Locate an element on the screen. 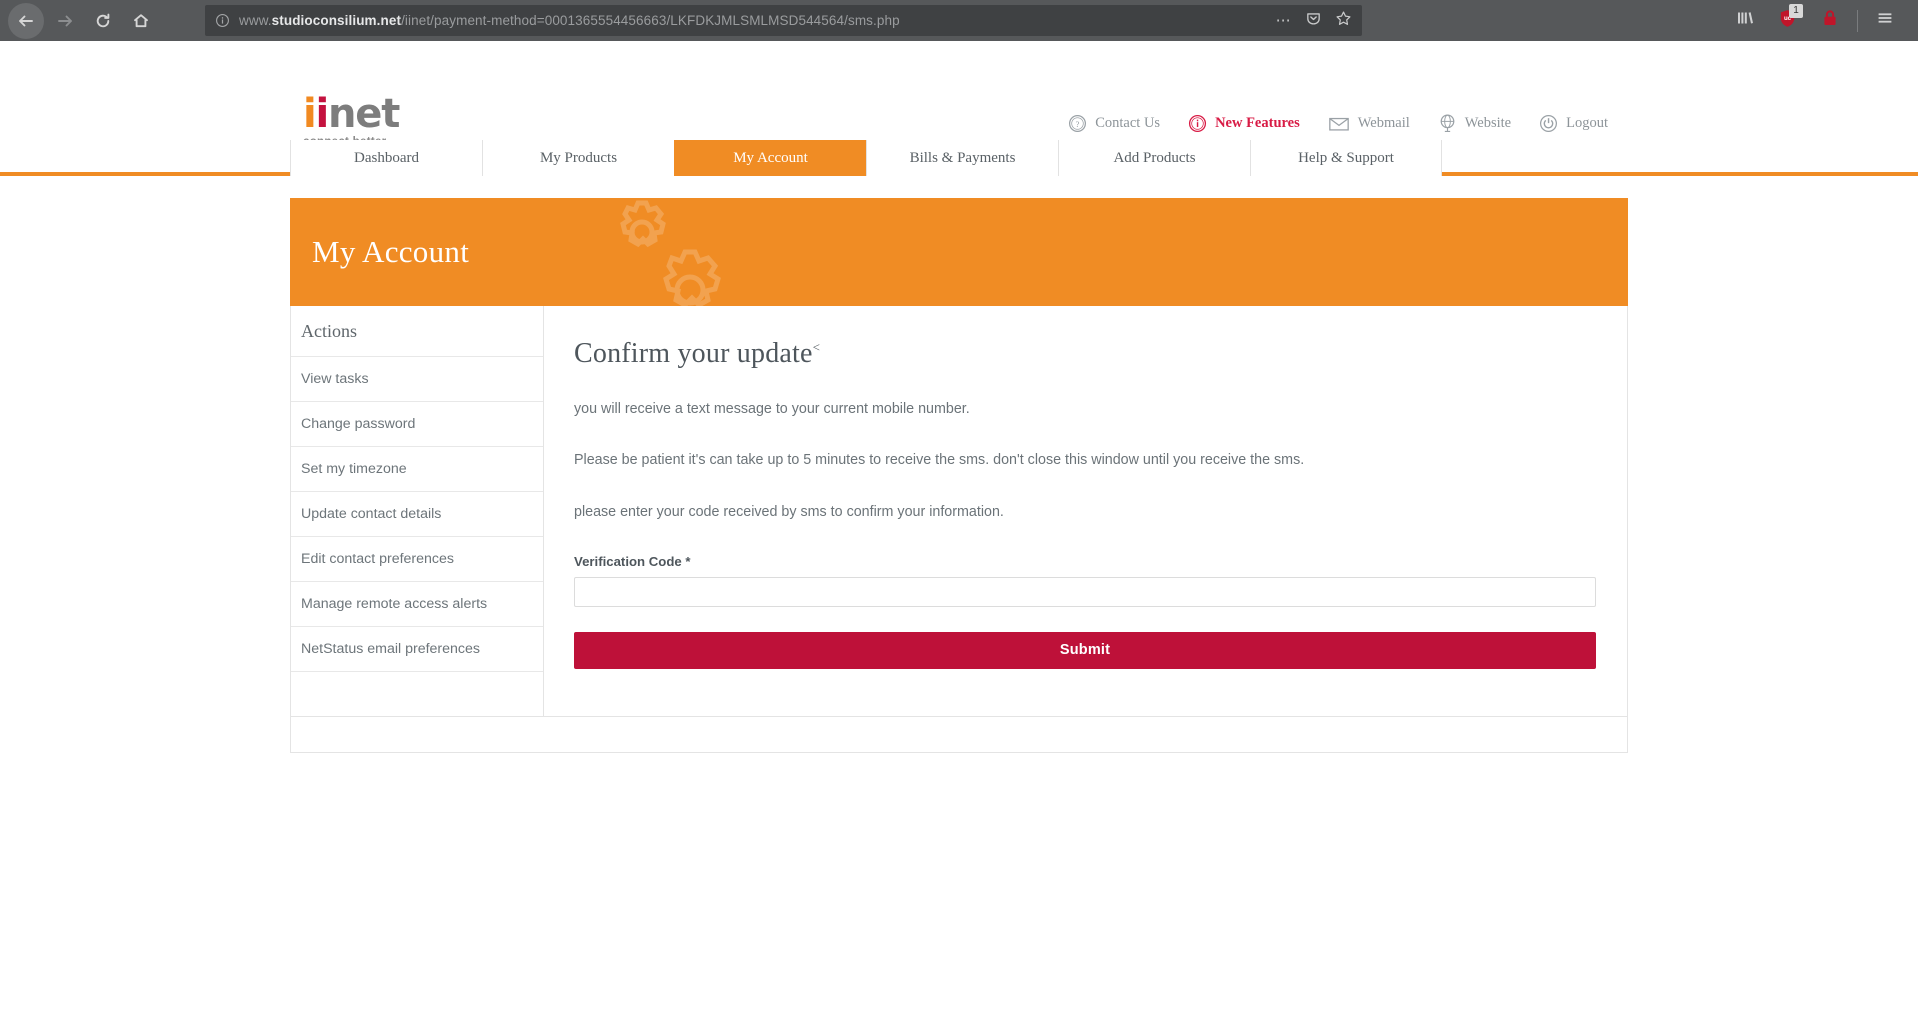  tab-label: My Products is located at coordinates (578, 157).